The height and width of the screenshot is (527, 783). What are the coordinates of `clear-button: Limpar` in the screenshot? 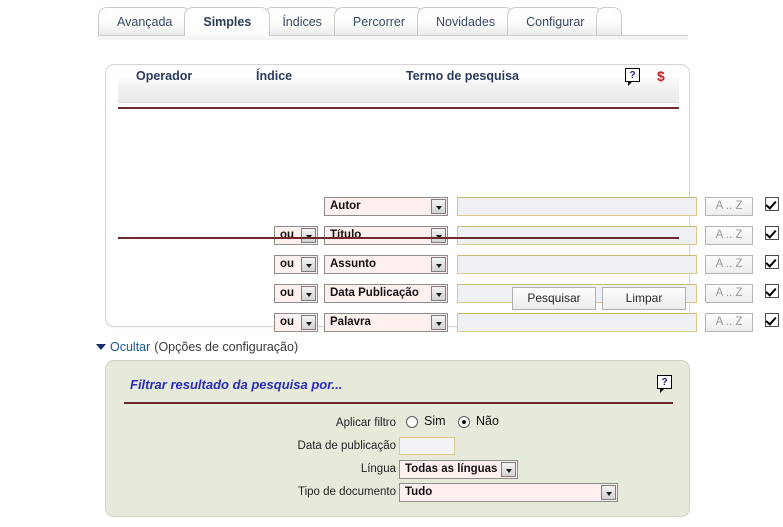 It's located at (644, 298).